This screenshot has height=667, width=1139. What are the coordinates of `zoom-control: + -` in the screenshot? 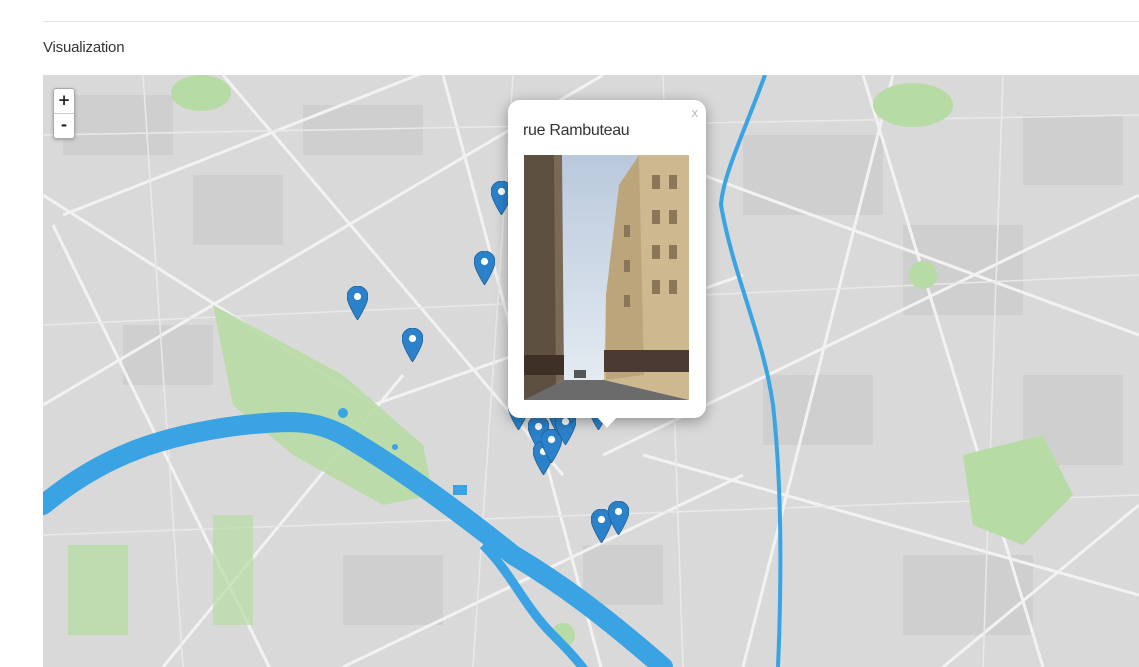 It's located at (64, 113).